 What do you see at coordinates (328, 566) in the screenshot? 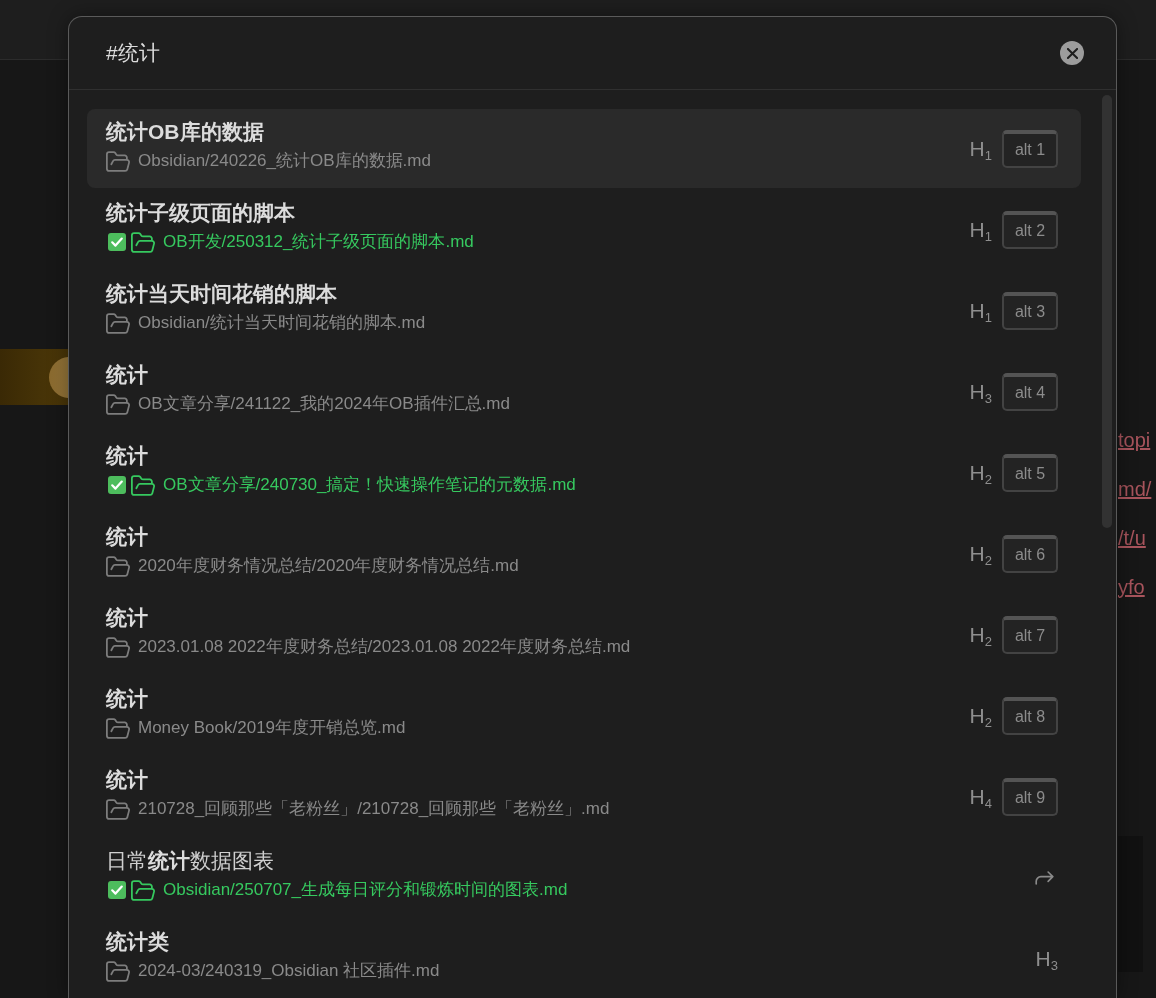
I see `file-path: 2020年度财务情况总结/2020年度财务情况总结.md` at bounding box center [328, 566].